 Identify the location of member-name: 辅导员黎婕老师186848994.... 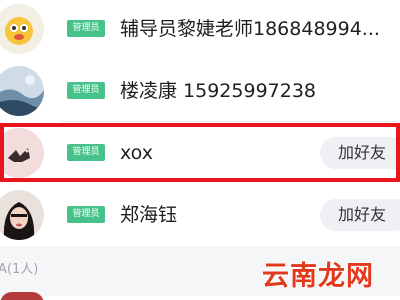
(250, 29).